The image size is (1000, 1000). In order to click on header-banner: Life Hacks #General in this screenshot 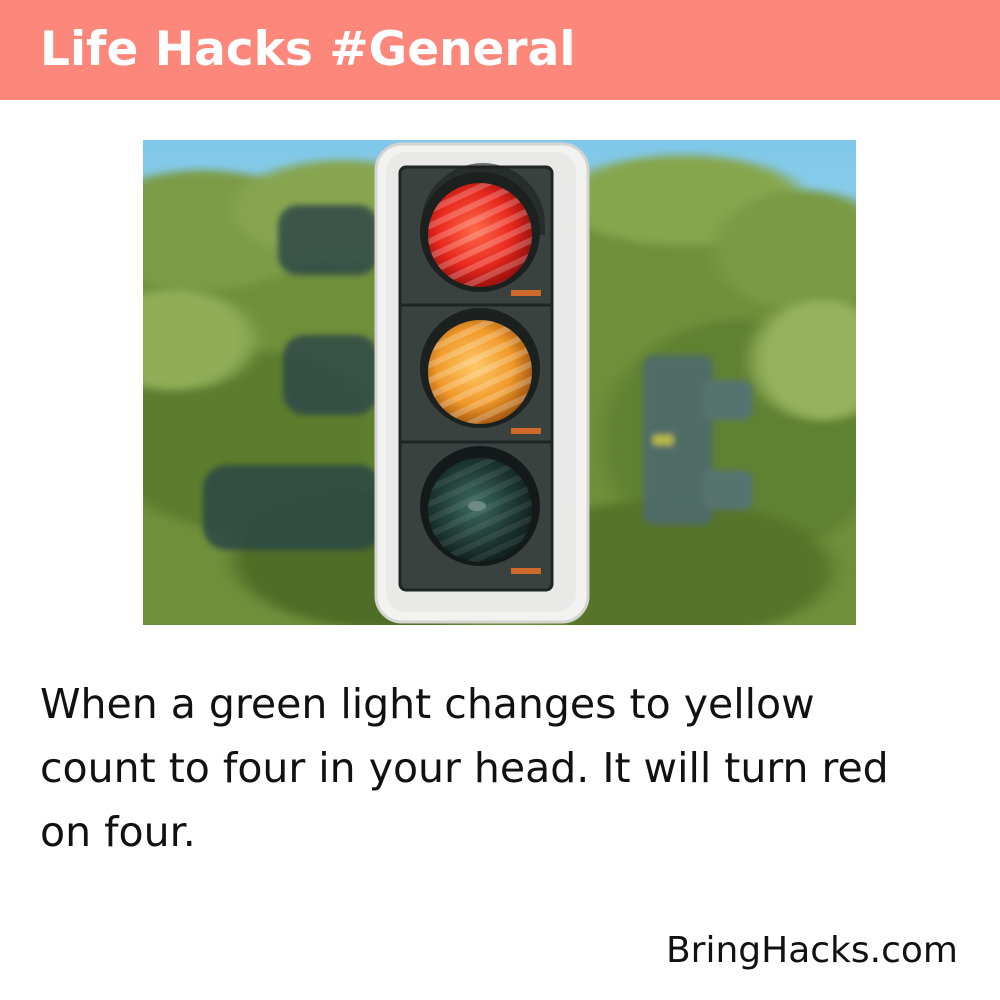, I will do `click(500, 50)`.